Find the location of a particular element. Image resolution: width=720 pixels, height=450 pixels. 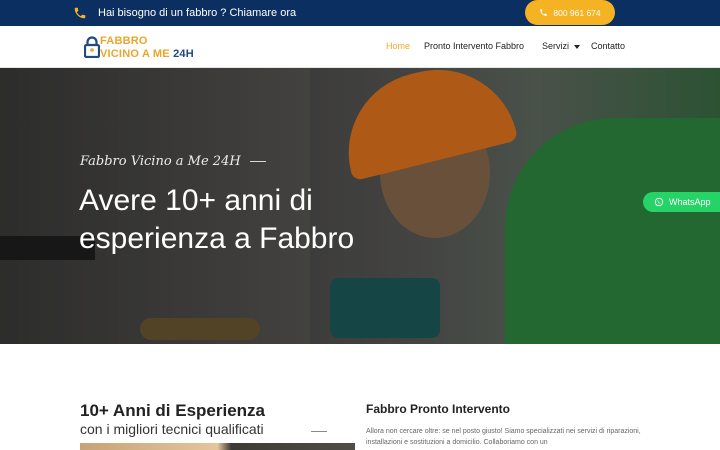

whatsapp-button: WhatsApp is located at coordinates (681, 202).